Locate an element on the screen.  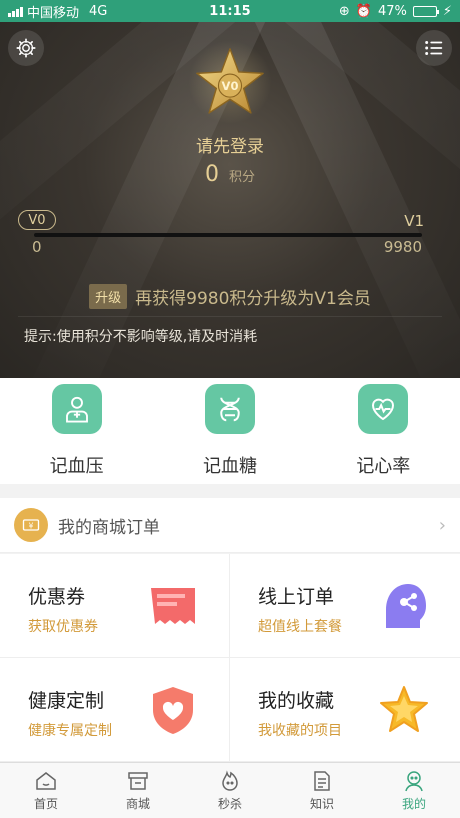
carrier-name: 中国移动 is located at coordinates (53, 13).